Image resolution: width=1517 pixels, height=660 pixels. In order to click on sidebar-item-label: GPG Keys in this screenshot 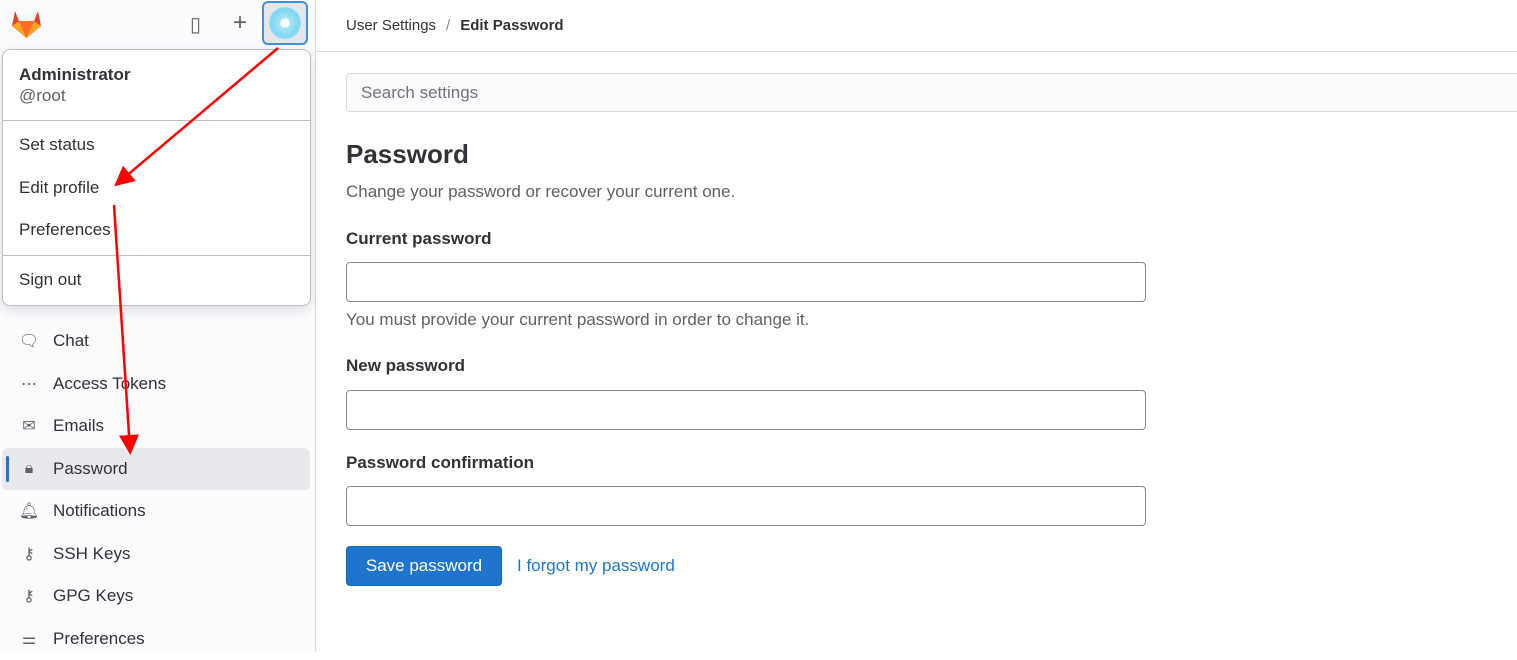, I will do `click(93, 596)`.